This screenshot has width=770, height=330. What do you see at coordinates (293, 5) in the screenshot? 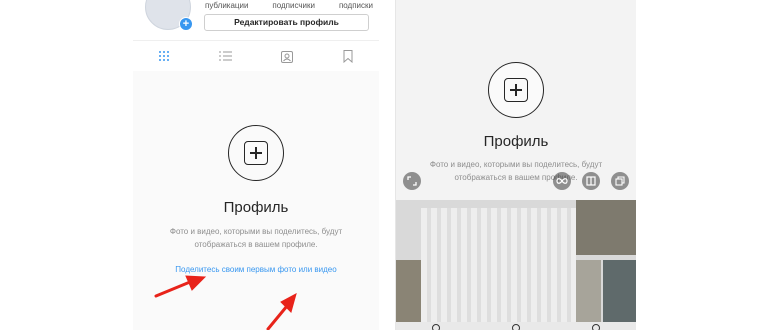
I see `followers-label: подписчики` at bounding box center [293, 5].